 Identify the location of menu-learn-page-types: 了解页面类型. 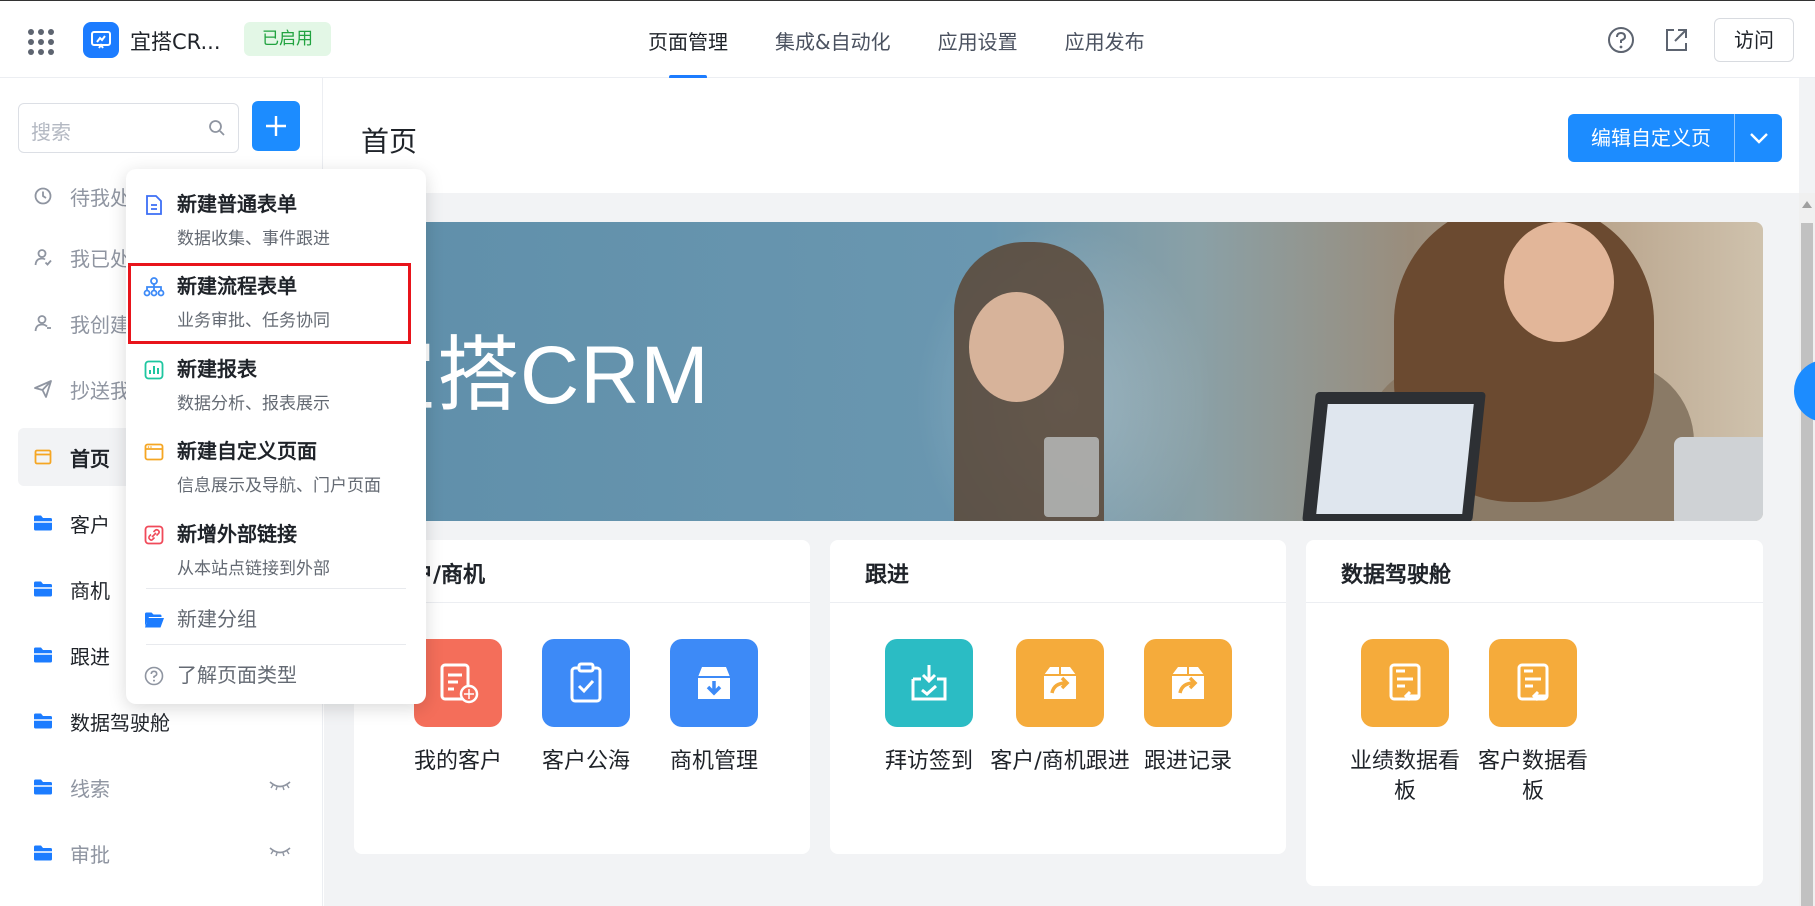
(276, 675).